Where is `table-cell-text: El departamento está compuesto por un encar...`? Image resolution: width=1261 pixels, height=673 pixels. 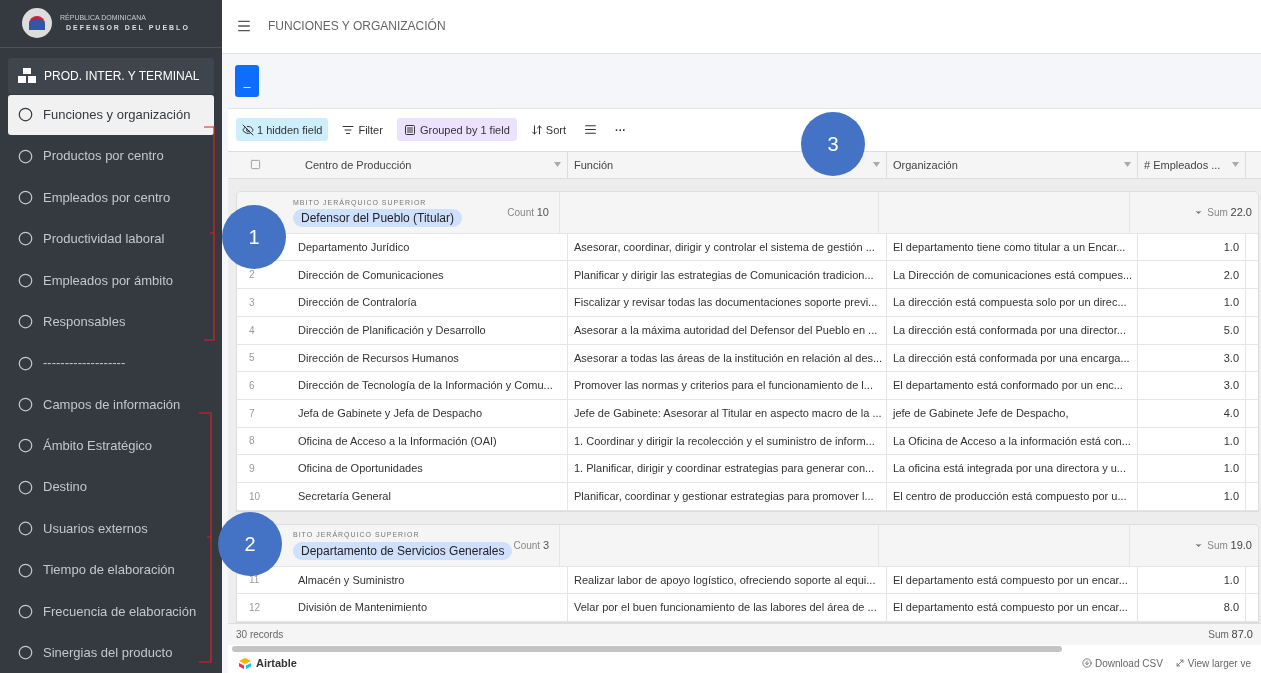 table-cell-text: El departamento está compuesto por un encar... is located at coordinates (1010, 608).